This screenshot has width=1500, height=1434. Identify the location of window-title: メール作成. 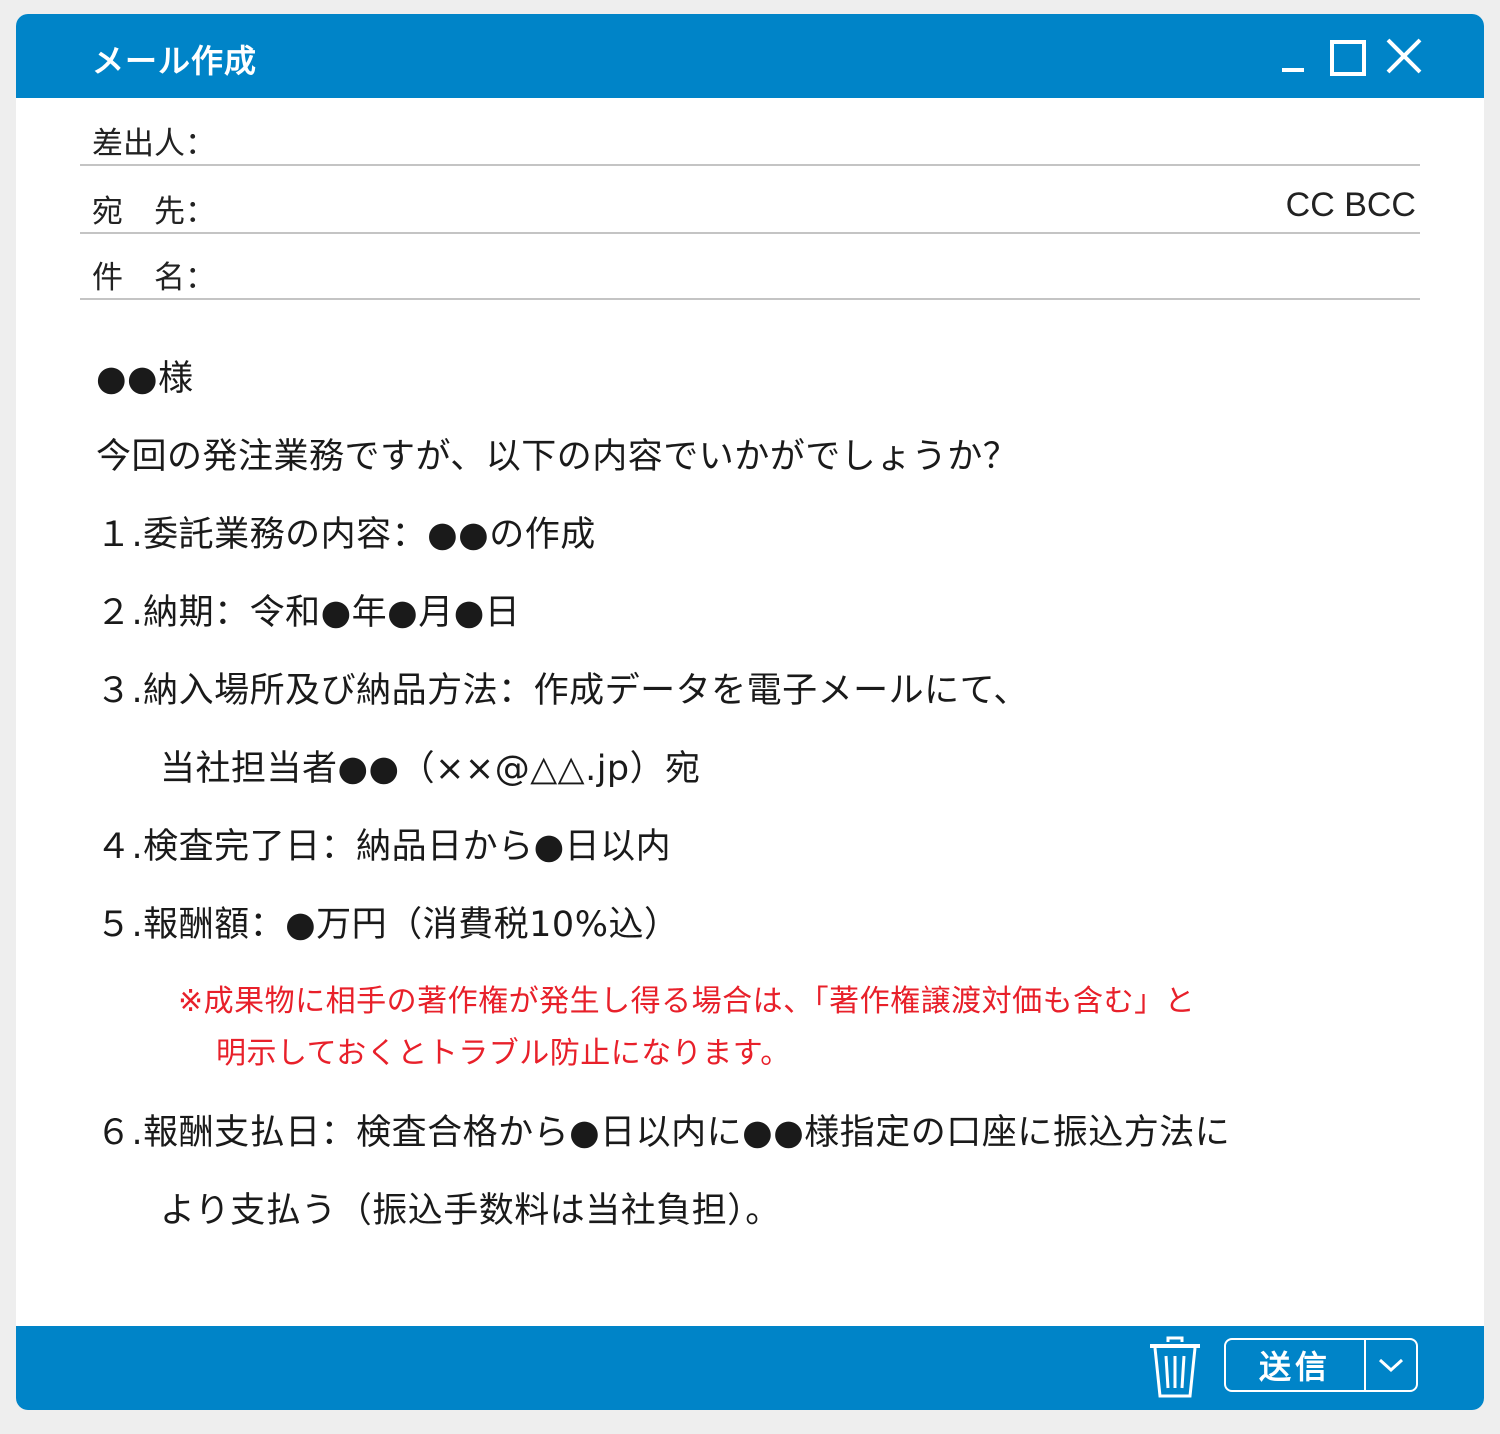
(175, 61).